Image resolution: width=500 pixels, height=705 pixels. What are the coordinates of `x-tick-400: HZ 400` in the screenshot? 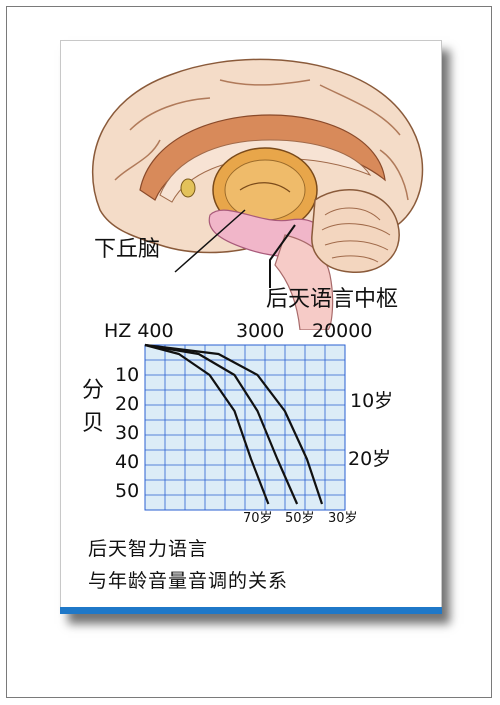 It's located at (139, 331).